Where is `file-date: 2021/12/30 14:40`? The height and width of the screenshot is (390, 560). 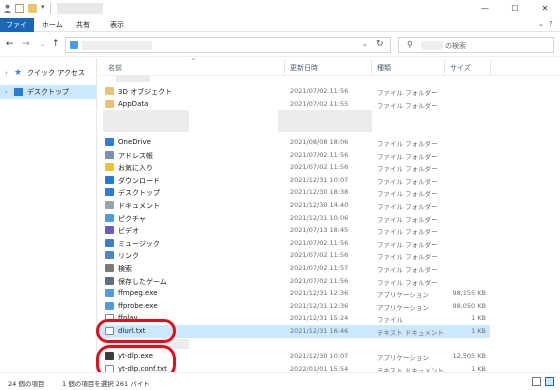
file-date: 2021/12/30 14:40 is located at coordinates (319, 205).